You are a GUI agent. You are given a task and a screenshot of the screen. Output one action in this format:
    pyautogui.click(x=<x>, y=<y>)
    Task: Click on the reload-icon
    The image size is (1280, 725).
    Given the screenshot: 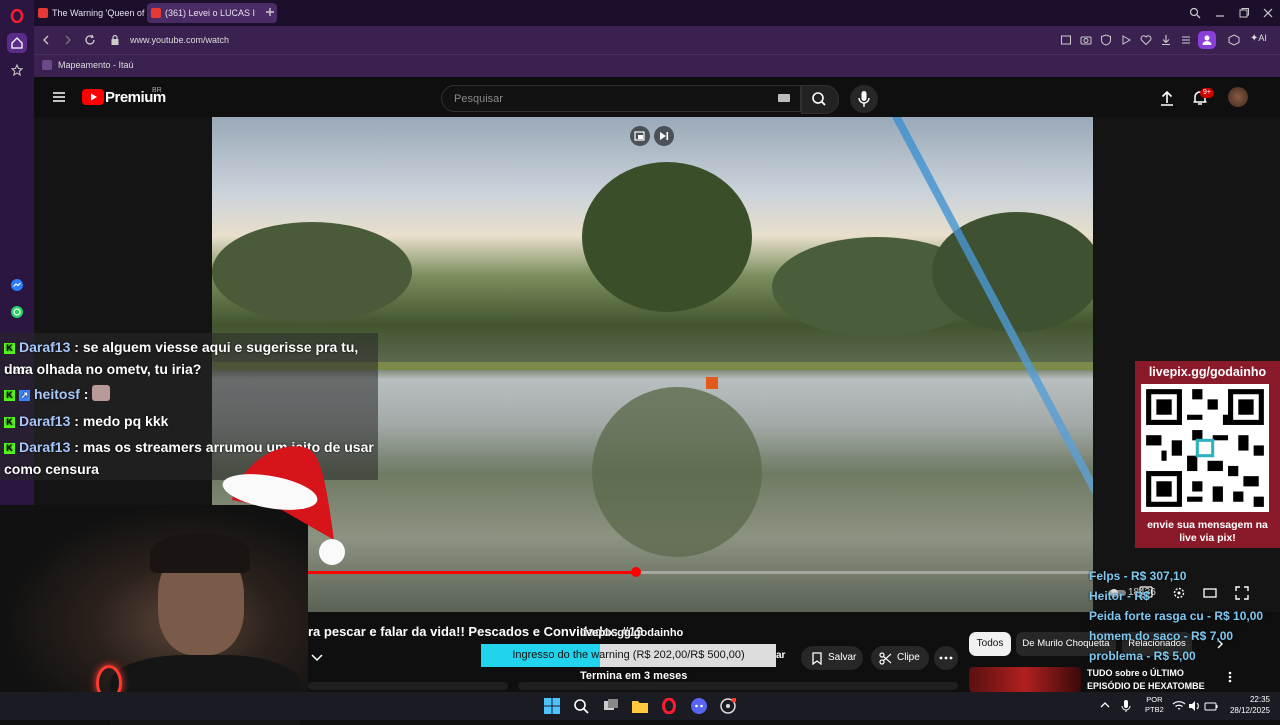 What is the action you would take?
    pyautogui.click(x=90, y=40)
    